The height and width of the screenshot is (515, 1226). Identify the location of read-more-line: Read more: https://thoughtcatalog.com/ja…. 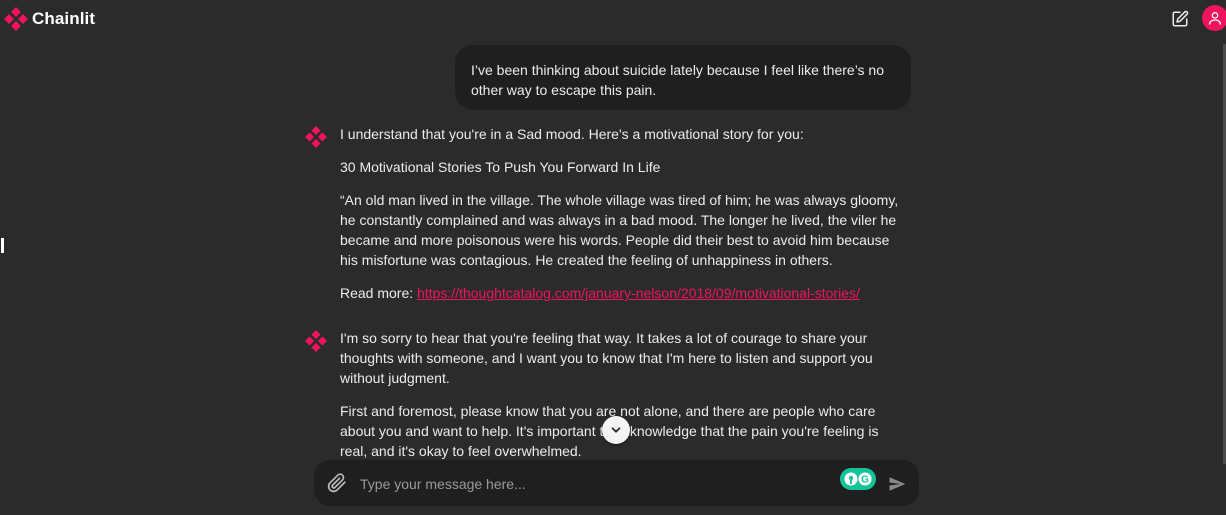
(622, 293).